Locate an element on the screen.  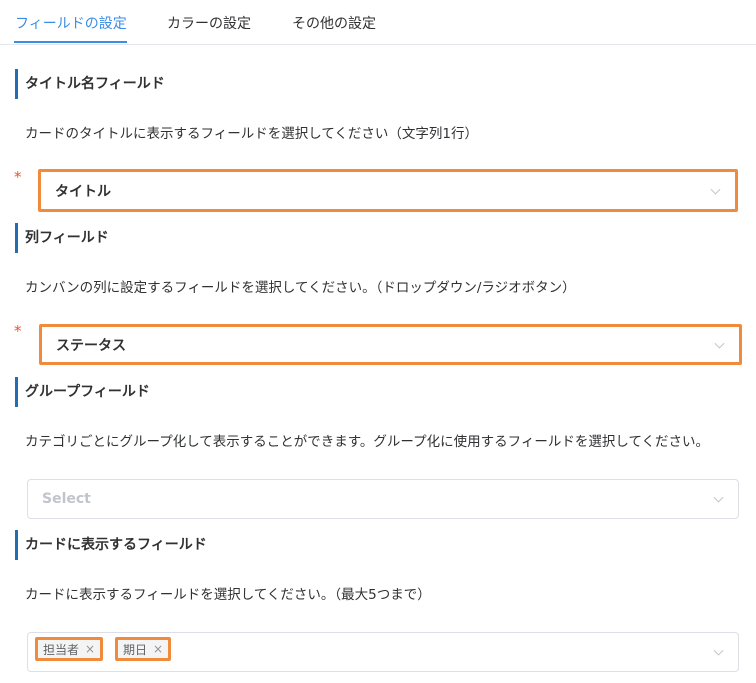
selected-field-tag: 担当者 × is located at coordinates (69, 649).